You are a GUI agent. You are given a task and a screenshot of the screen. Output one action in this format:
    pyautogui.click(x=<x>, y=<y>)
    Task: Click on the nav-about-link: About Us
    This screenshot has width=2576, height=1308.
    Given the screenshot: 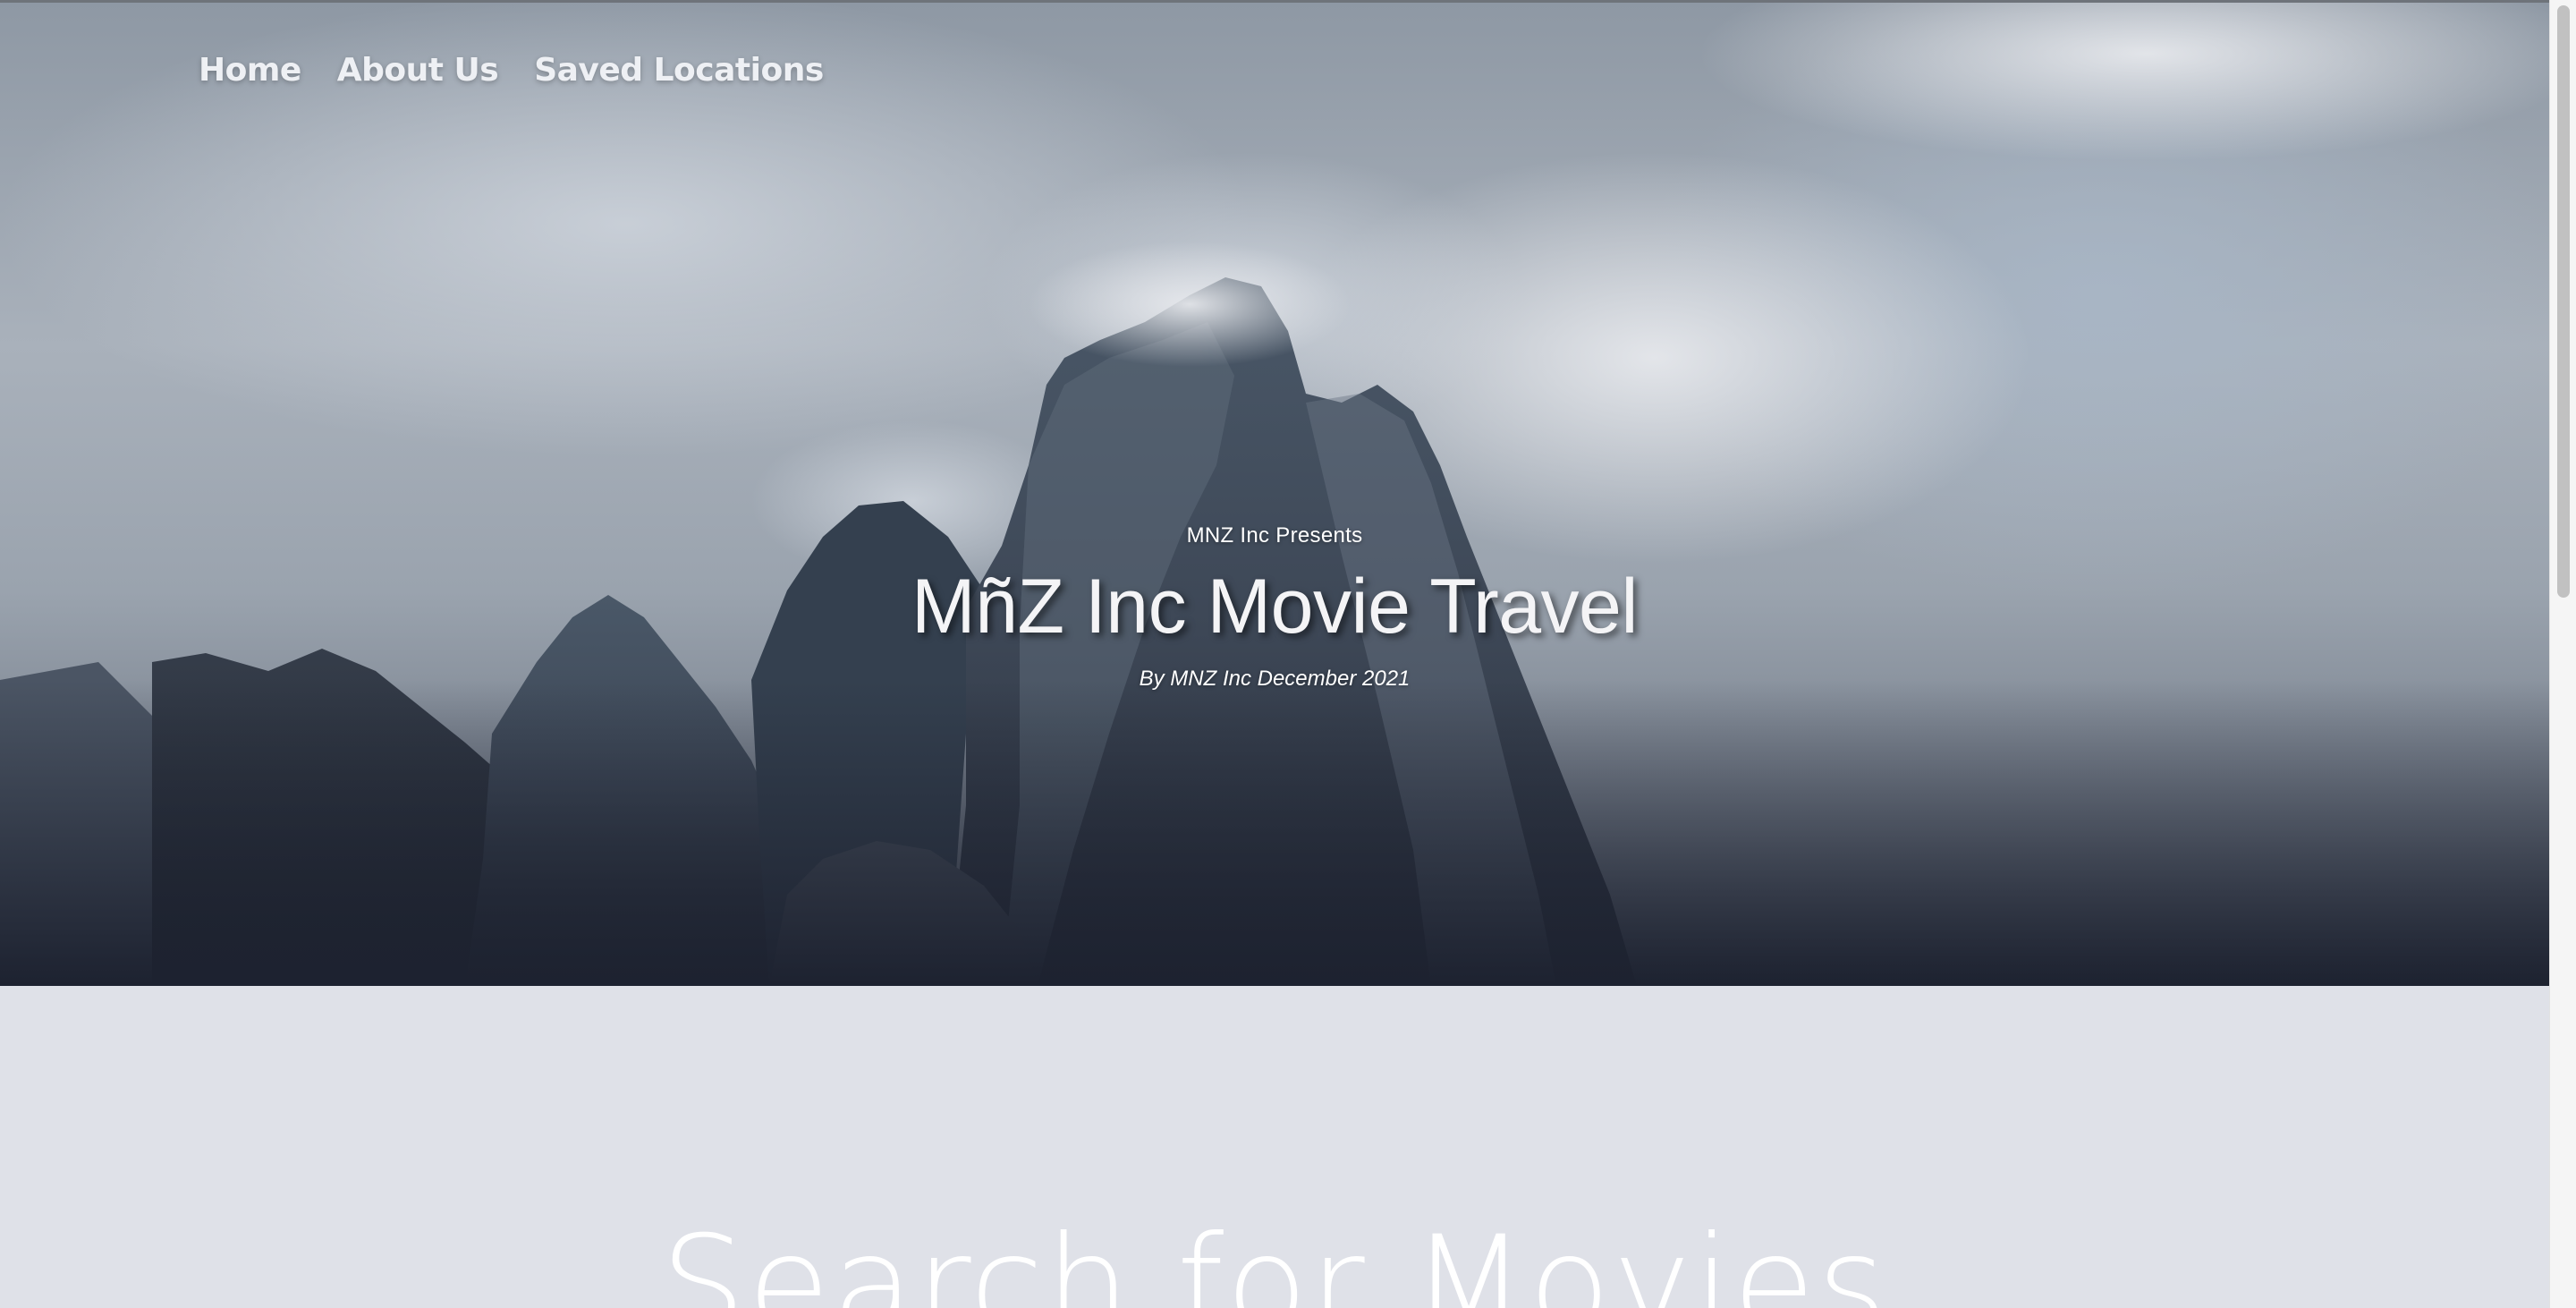 What is the action you would take?
    pyautogui.click(x=418, y=70)
    